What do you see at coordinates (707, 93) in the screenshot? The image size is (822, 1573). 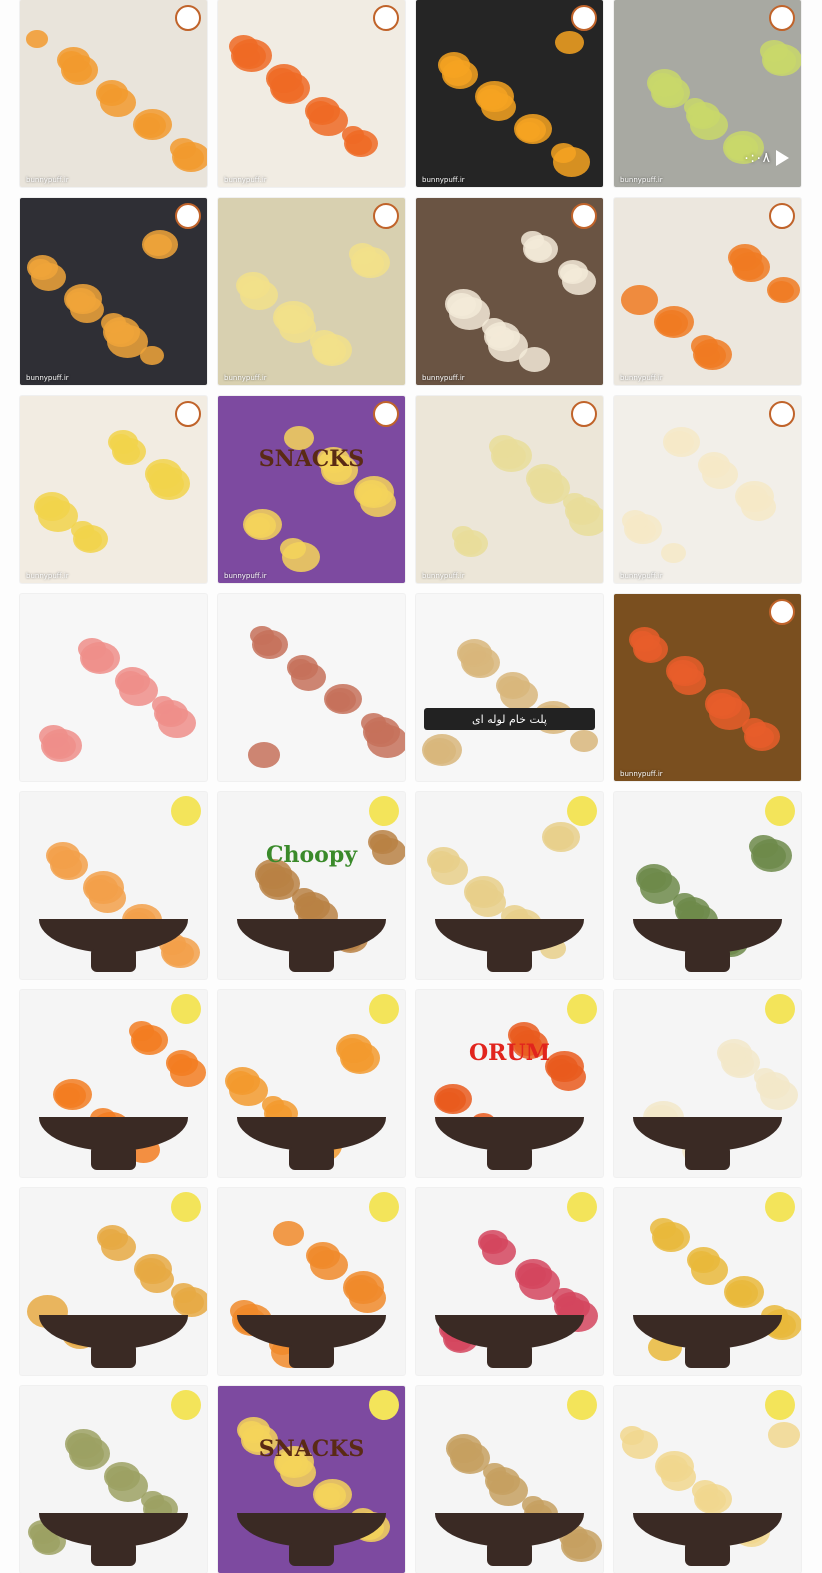 I see `grid-thumbnail: bunnypuff.ir ۰:۰۸` at bounding box center [707, 93].